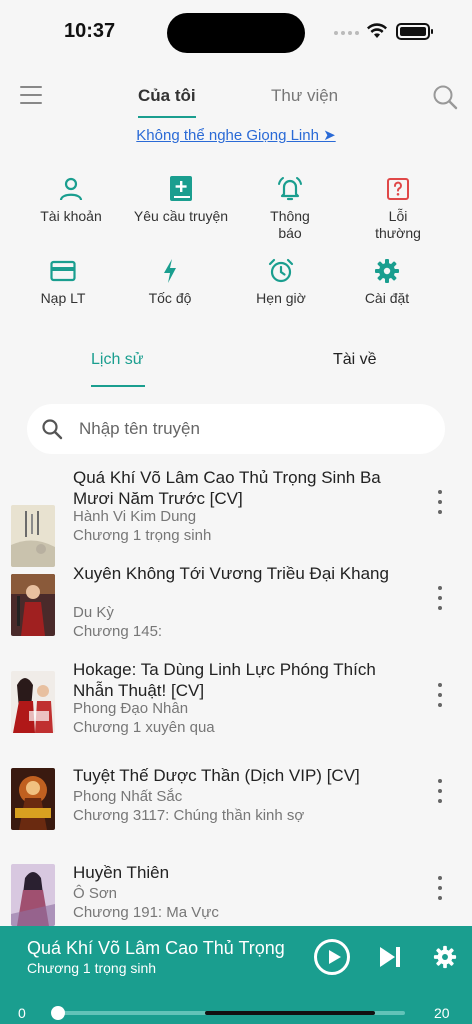 Image resolution: width=472 pixels, height=1024 pixels. I want to click on player-title: Quá Khí Võ Lâm Cao Thủ Trọng, so click(167, 948).